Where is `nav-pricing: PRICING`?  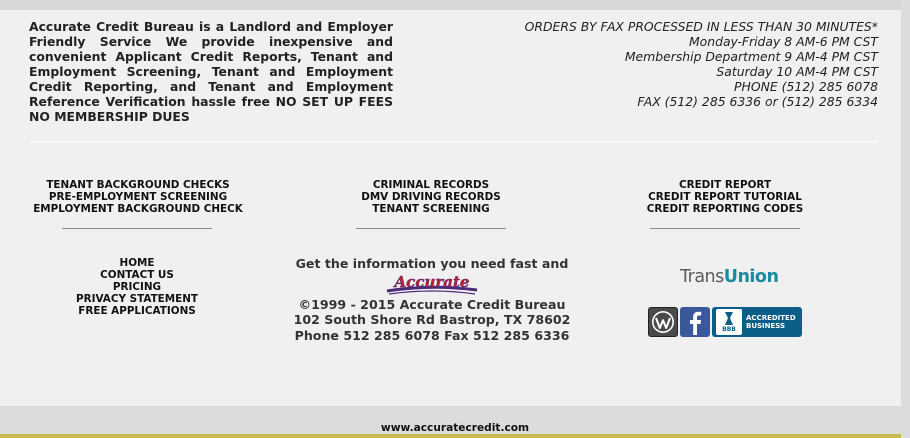 nav-pricing: PRICING is located at coordinates (137, 287).